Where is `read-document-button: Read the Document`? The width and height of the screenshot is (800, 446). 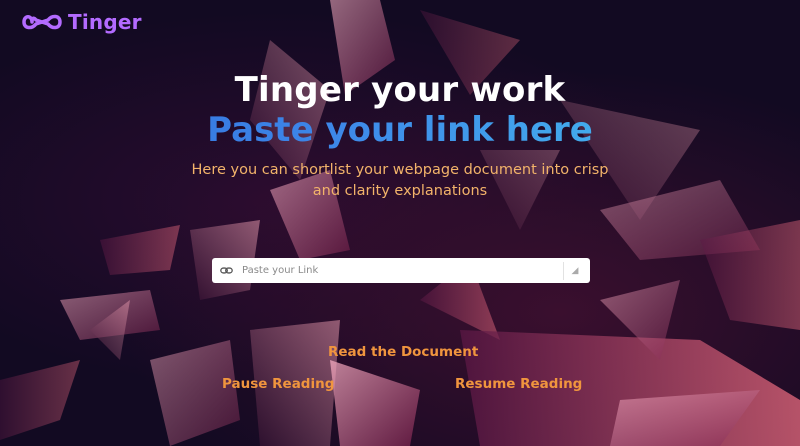
read-document-button: Read the Document is located at coordinates (403, 352).